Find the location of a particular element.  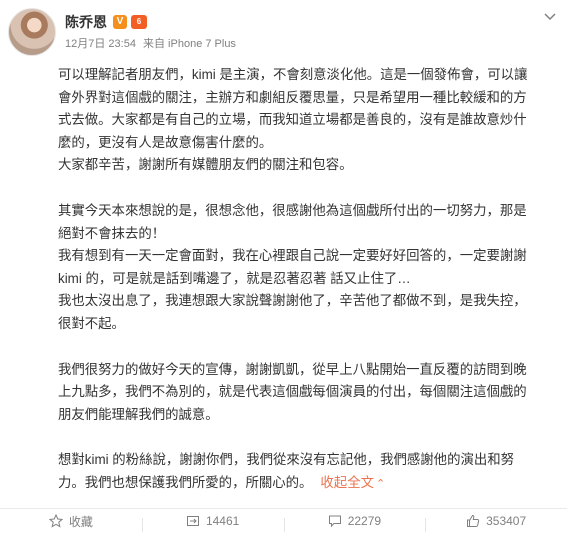

post-line: 可以理解記者朋友們，kimi 是主演，不會刻意淡化他。這是一個發佈會，可以讓 is located at coordinates (293, 74).